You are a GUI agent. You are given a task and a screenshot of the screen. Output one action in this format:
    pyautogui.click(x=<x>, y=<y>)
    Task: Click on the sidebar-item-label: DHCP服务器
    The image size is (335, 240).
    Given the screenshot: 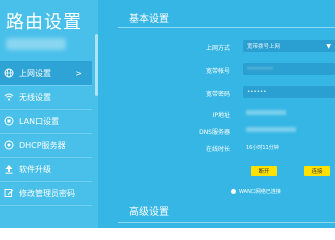 What is the action you would take?
    pyautogui.click(x=42, y=145)
    